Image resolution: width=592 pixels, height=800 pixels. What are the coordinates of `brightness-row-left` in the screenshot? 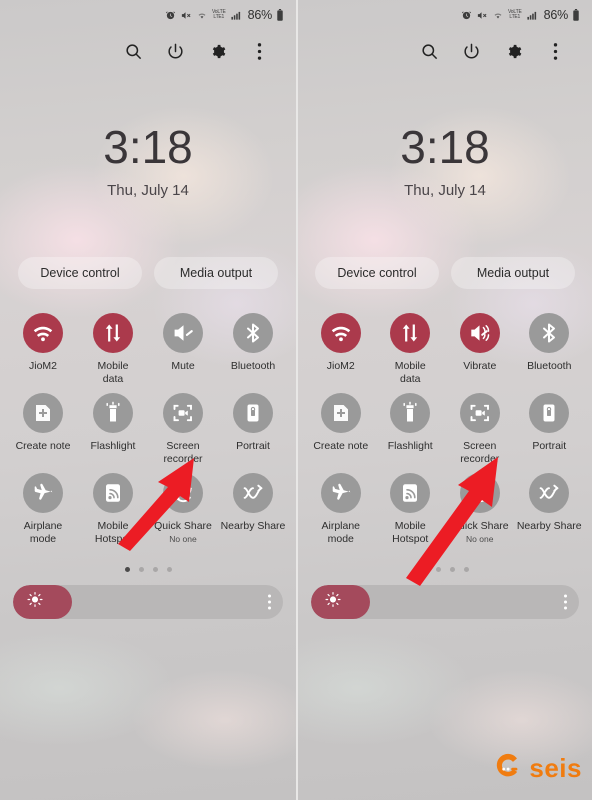 It's located at (148, 602).